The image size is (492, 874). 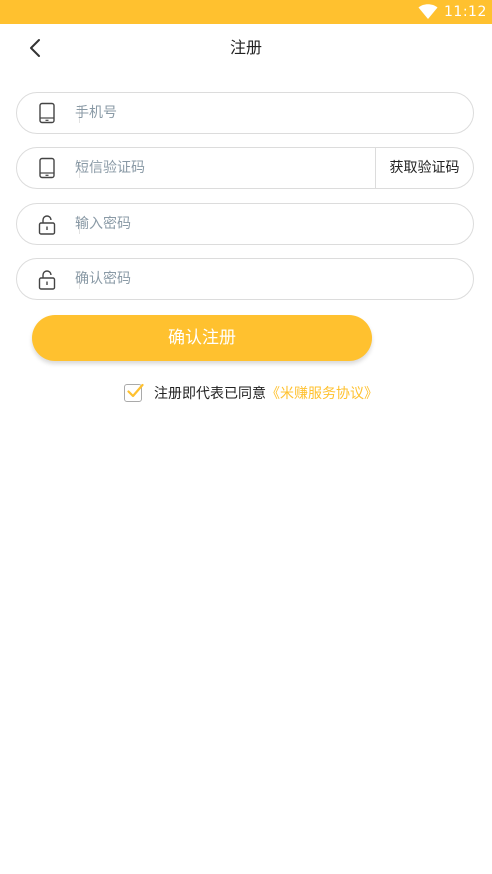 I want to click on title-bar: 注册, so click(x=246, y=48).